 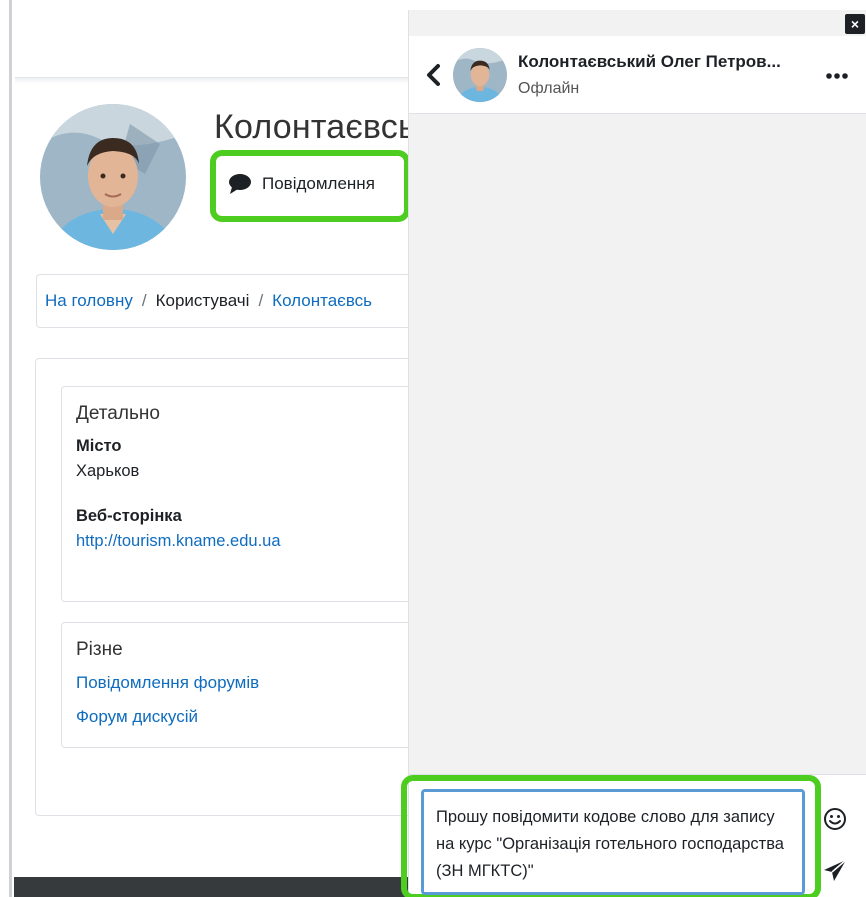 I want to click on profile-avatar, so click(x=113, y=177).